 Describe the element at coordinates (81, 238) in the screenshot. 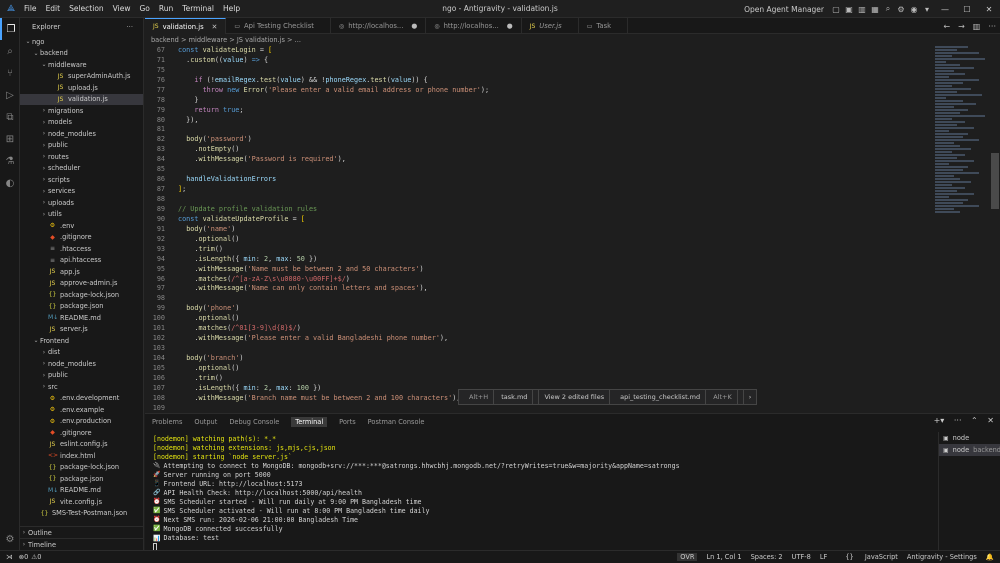

I see `tree-item--gitignore: ◆ .gitignore` at that location.